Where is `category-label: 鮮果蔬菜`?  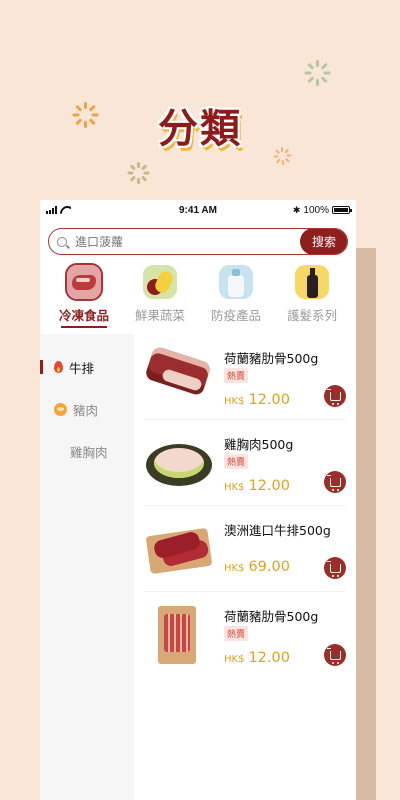 category-label: 鮮果蔬菜 is located at coordinates (159, 315).